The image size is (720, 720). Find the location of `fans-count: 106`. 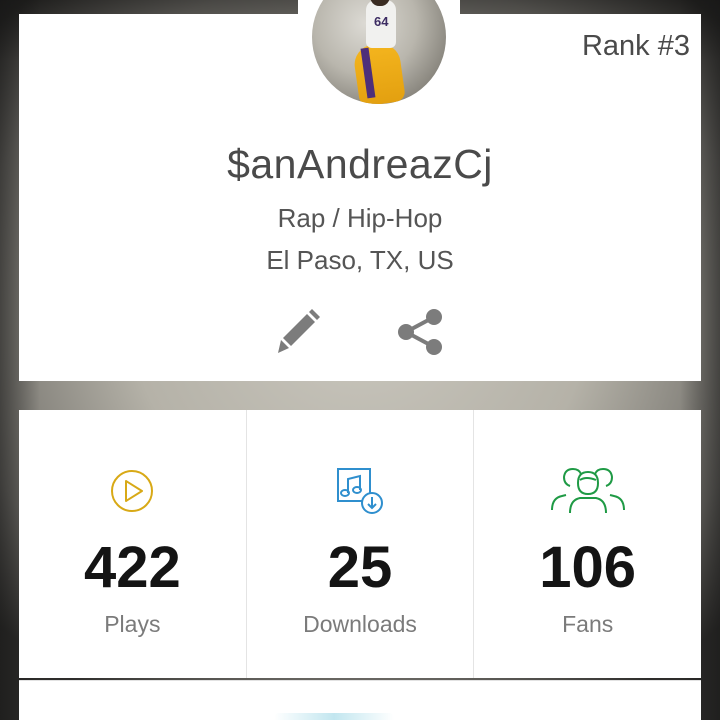

fans-count: 106 is located at coordinates (588, 567).